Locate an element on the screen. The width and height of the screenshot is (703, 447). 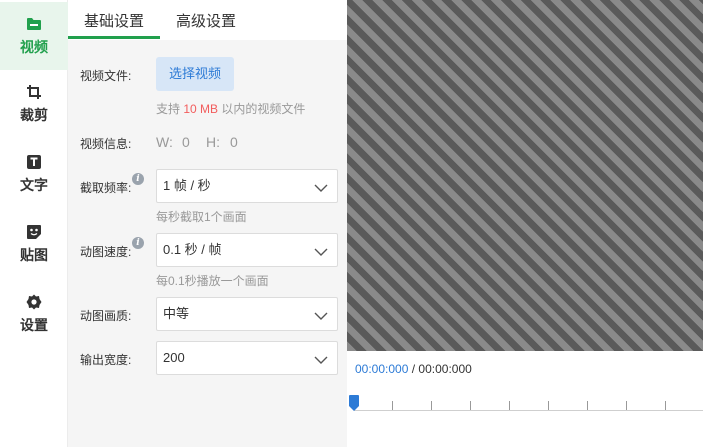
sidebar-item-label: 视频 is located at coordinates (34, 47).